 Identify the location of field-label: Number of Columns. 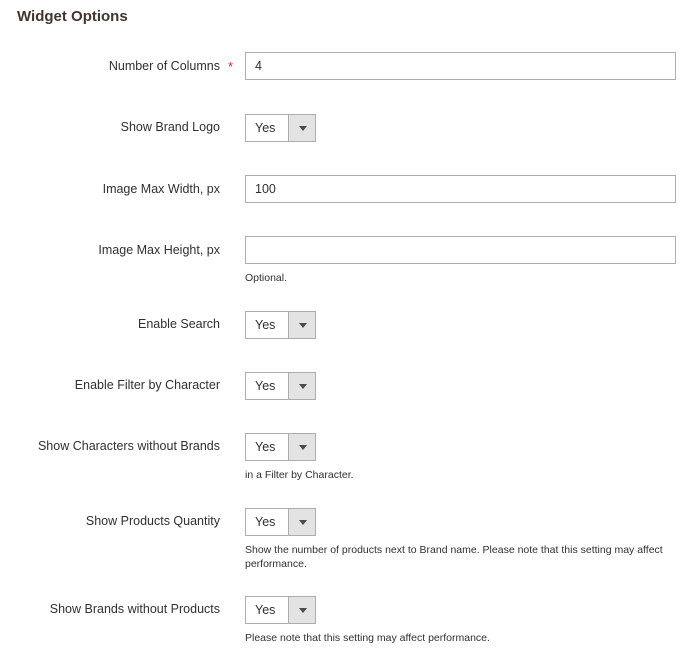
(164, 66).